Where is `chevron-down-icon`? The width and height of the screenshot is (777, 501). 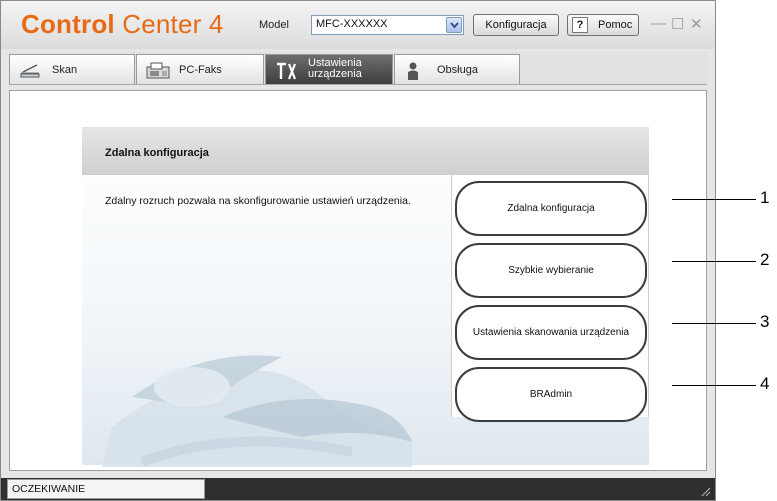
chevron-down-icon is located at coordinates (454, 25).